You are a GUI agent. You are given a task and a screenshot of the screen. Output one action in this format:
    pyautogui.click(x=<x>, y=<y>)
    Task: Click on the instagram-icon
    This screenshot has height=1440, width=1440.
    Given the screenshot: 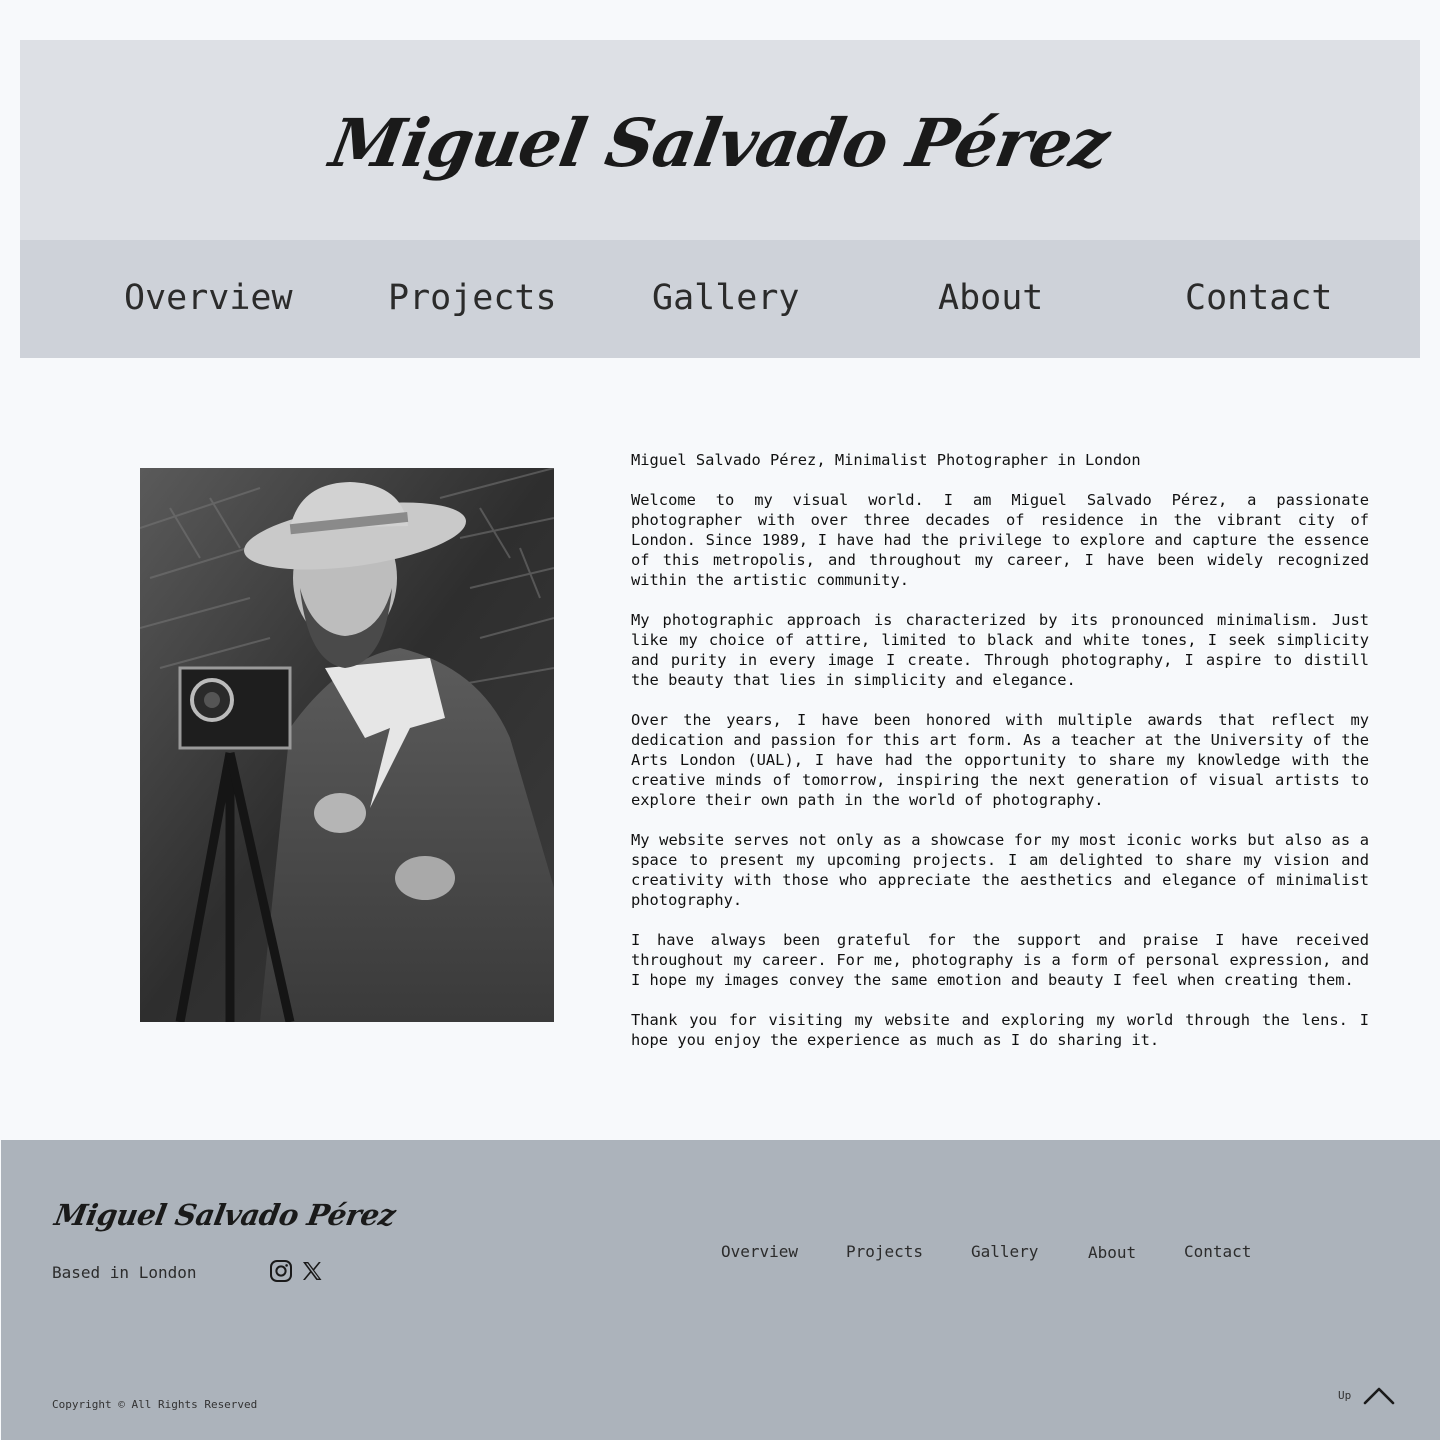 What is the action you would take?
    pyautogui.click(x=281, y=1271)
    